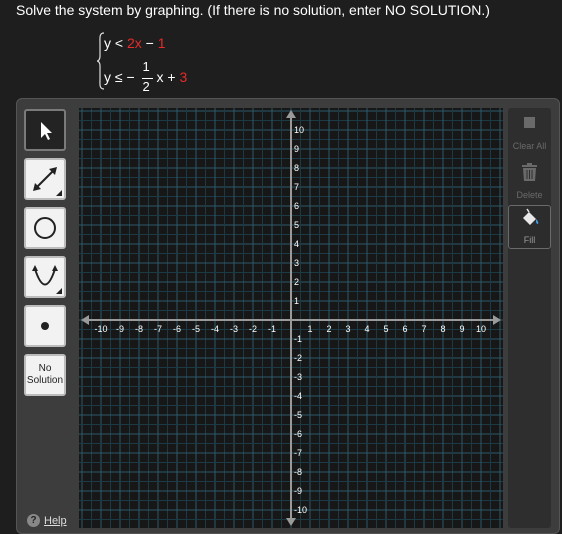 This screenshot has height=534, width=562. Describe the element at coordinates (298, 415) in the screenshot. I see `y-tick-label: -5` at that location.